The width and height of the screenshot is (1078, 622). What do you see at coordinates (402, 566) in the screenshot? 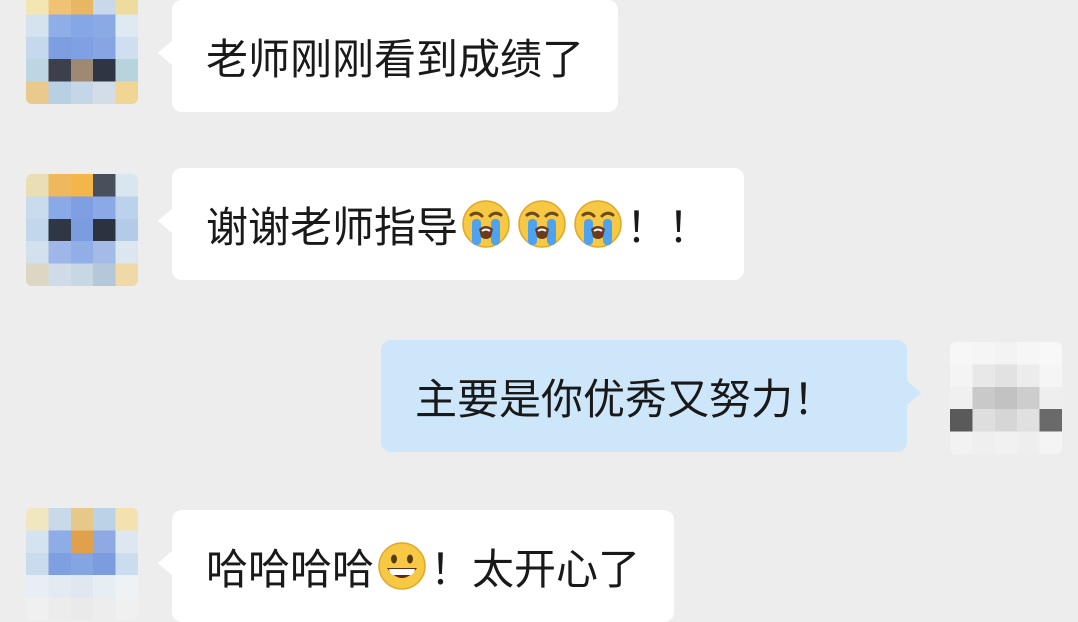
I see `grinning-face-icon` at bounding box center [402, 566].